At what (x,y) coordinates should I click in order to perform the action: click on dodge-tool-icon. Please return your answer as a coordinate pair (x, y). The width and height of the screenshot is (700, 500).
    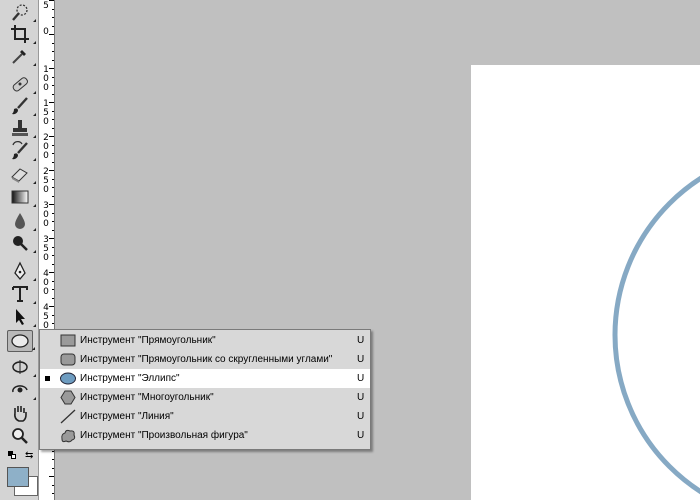
    Looking at the image, I should click on (21, 243).